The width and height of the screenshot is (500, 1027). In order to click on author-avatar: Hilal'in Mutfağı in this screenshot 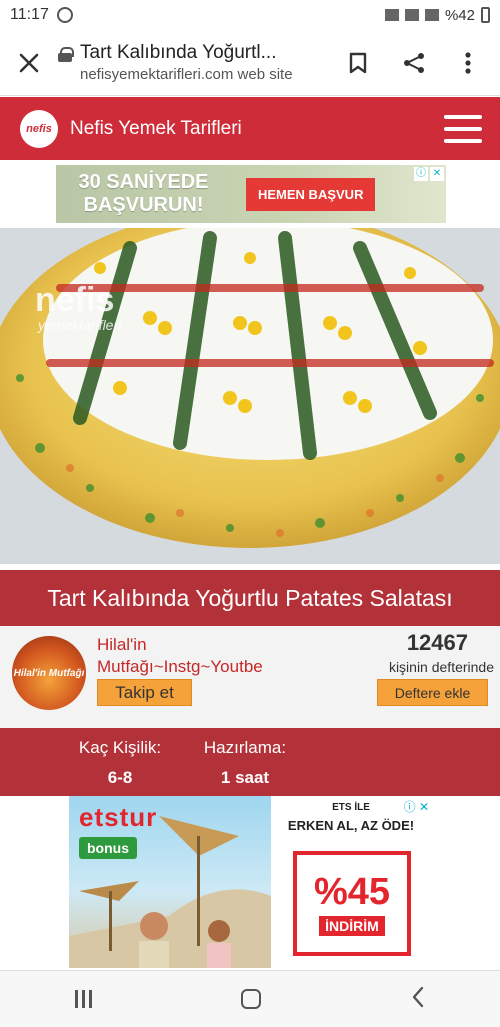, I will do `click(49, 673)`.